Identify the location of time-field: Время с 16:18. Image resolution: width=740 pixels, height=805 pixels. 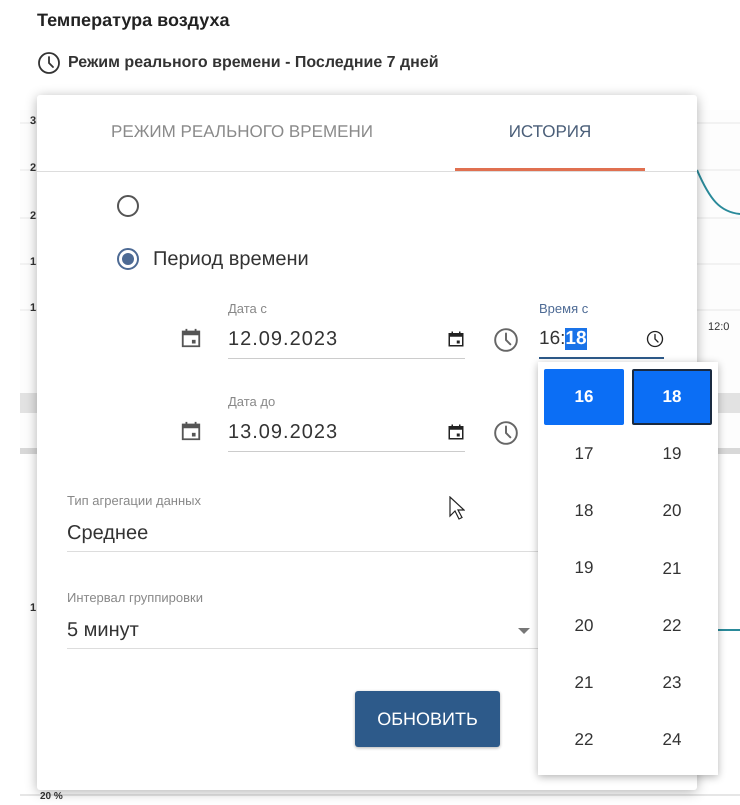
(601, 330).